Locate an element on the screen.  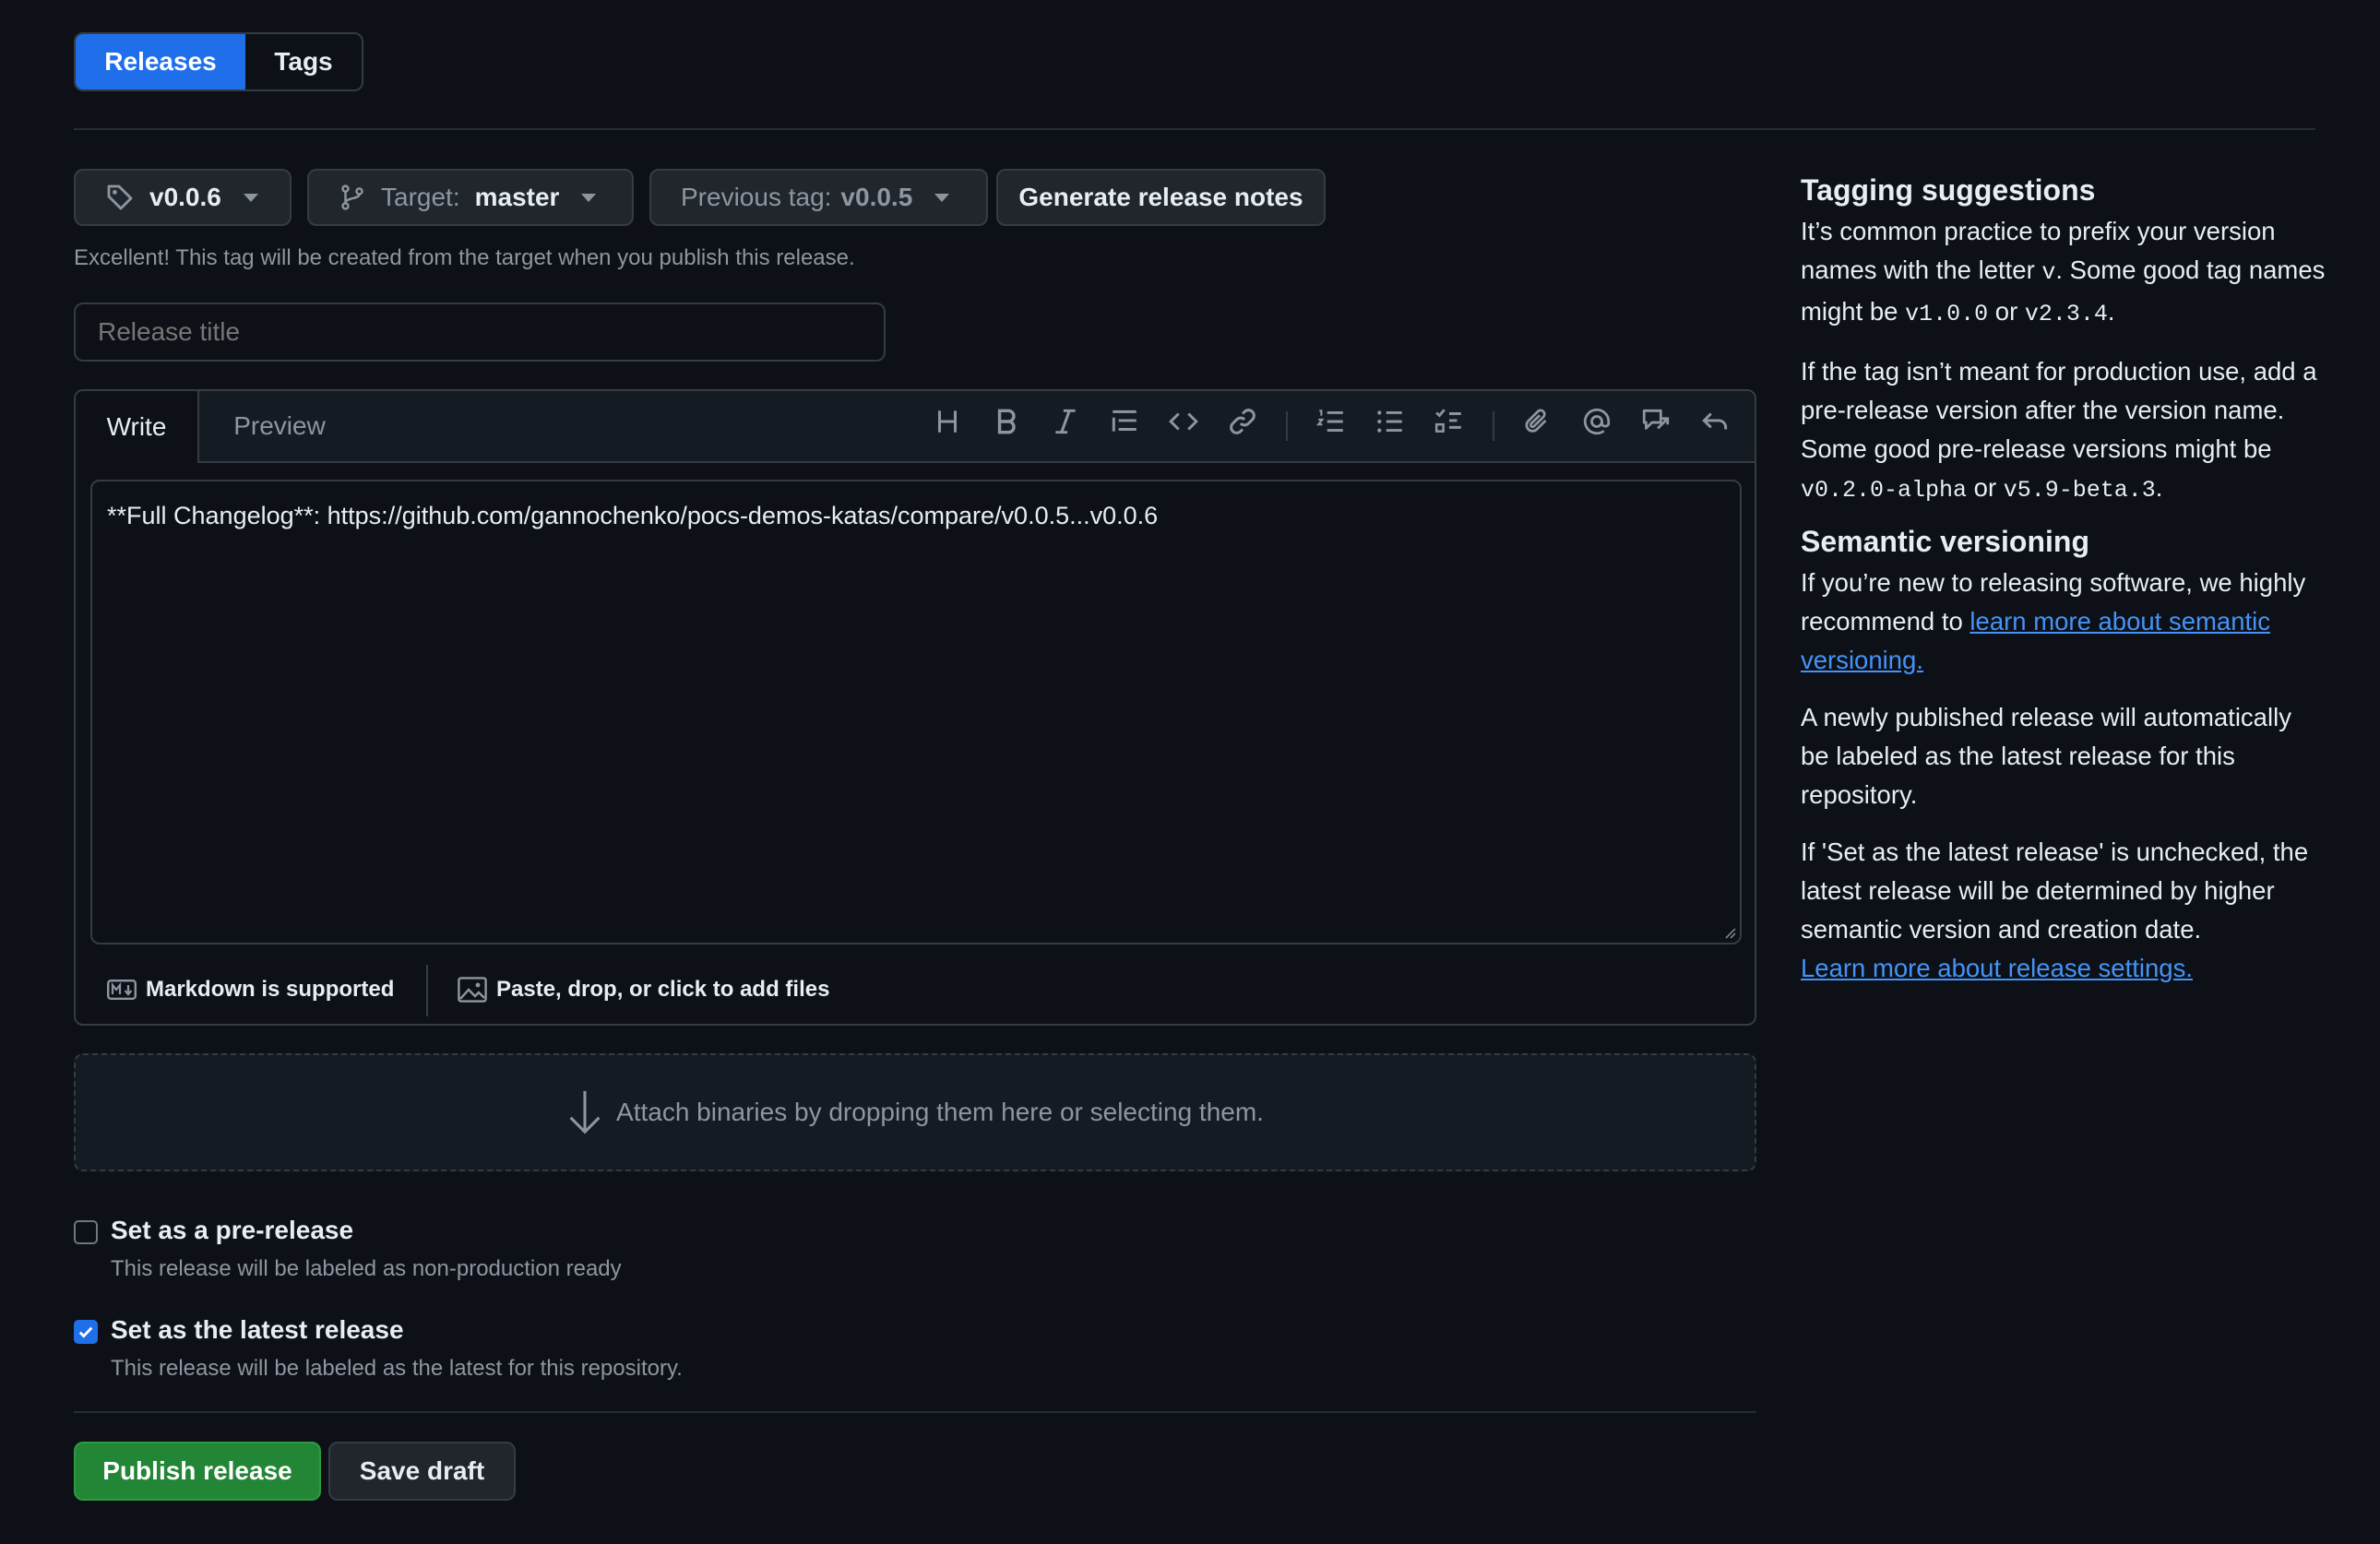
editor-toolbar: Write Preview is located at coordinates (915, 427).